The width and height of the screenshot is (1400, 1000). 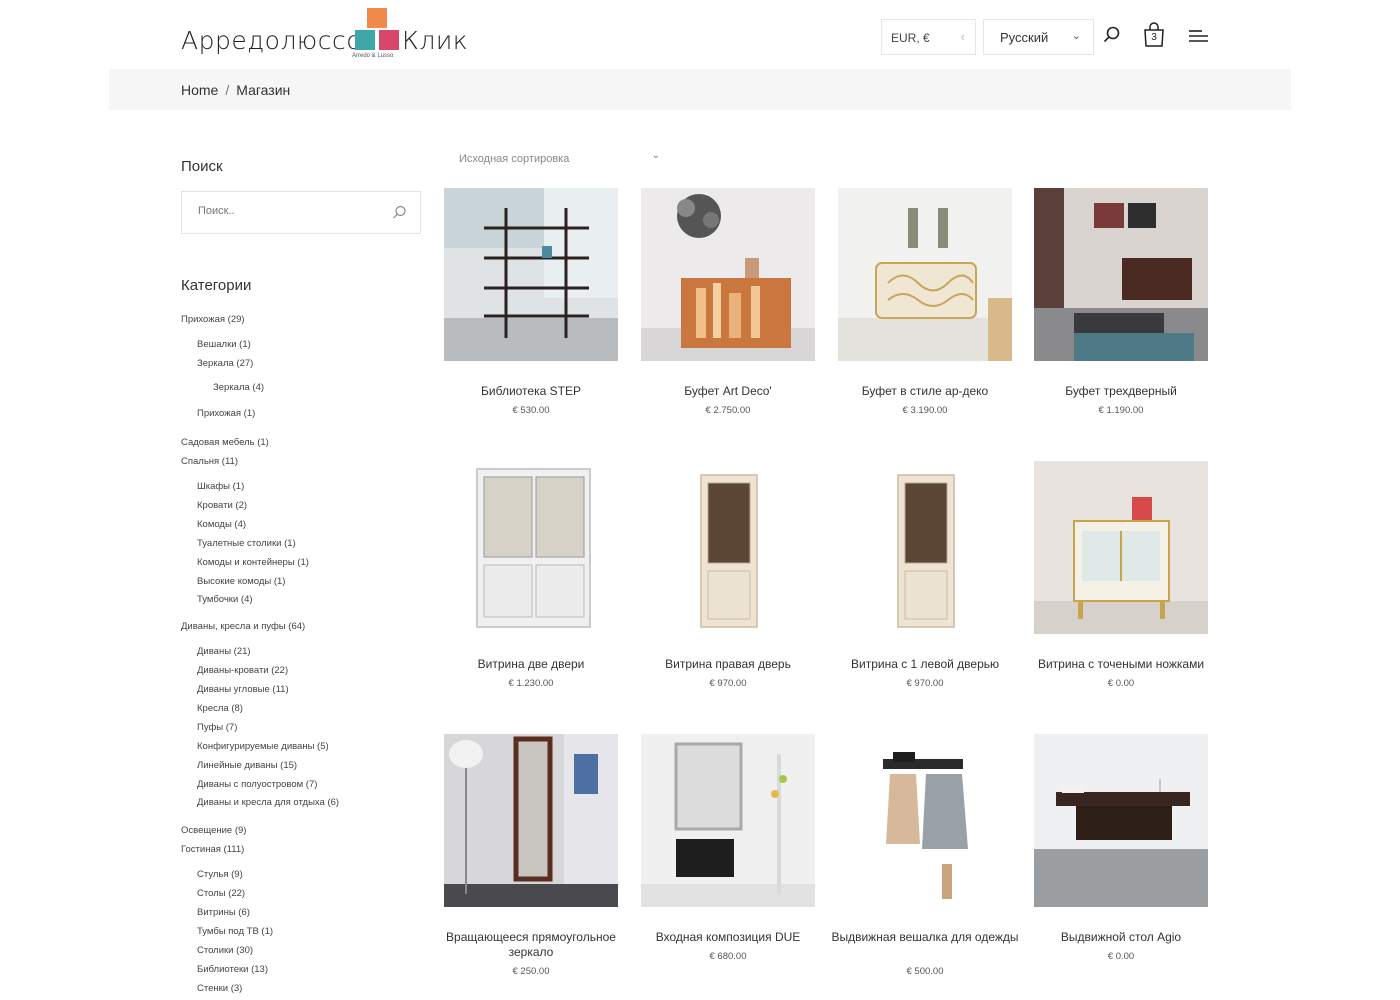 What do you see at coordinates (221, 893) in the screenshot?
I see `category-item: Столы (22)` at bounding box center [221, 893].